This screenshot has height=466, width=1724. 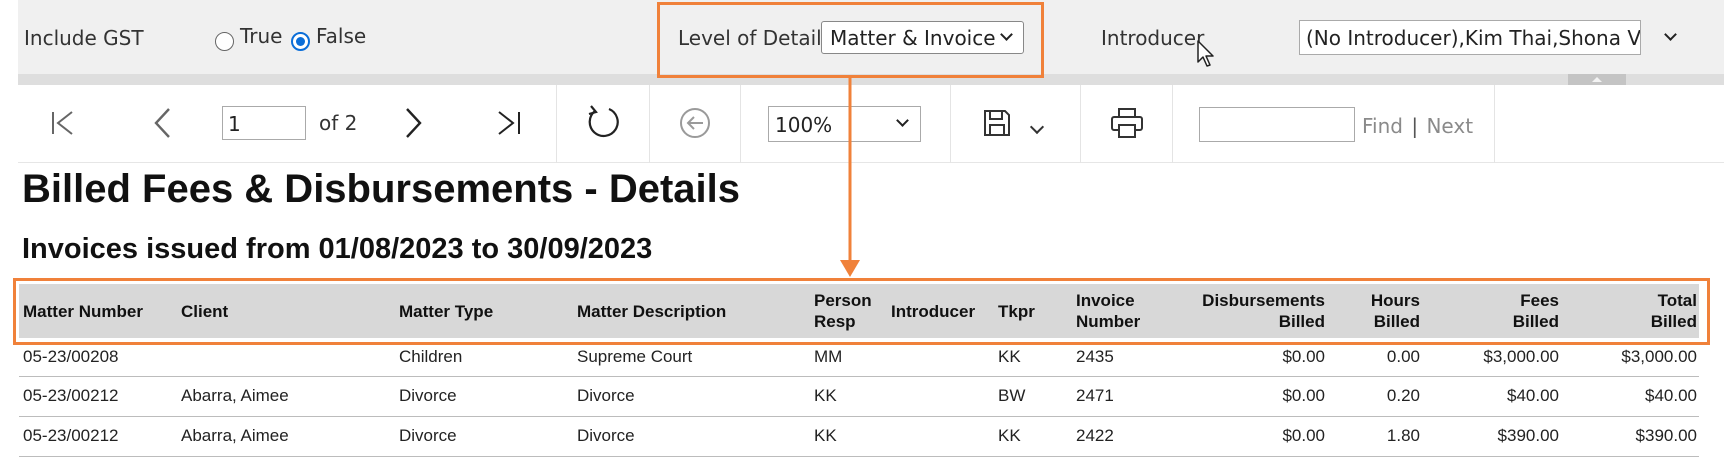 What do you see at coordinates (850, 177) in the screenshot?
I see `annotation-arrow` at bounding box center [850, 177].